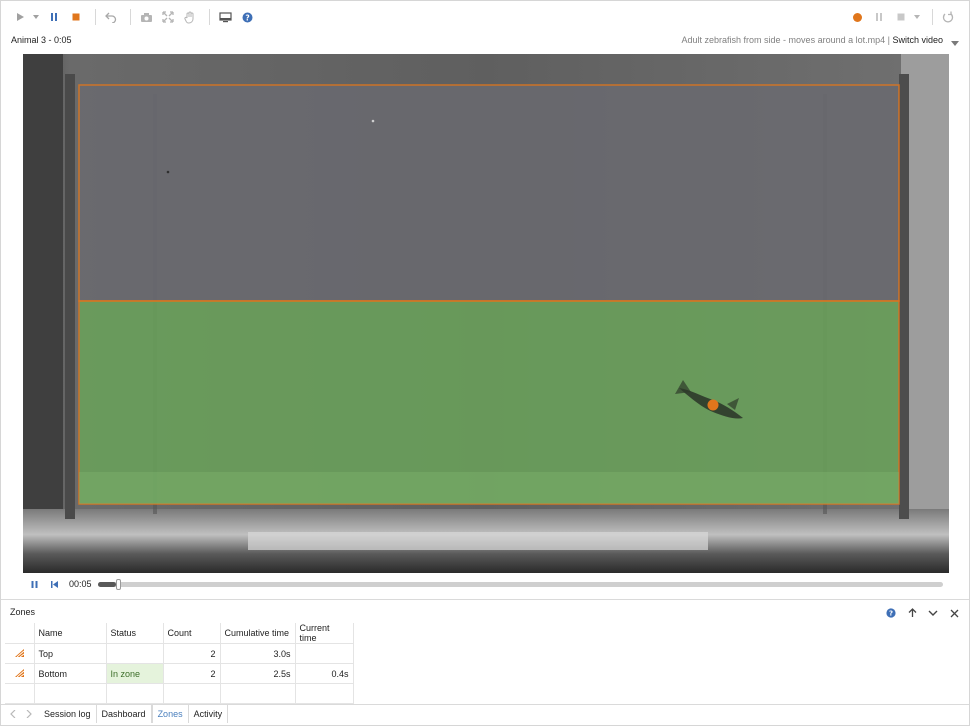  What do you see at coordinates (29, 714) in the screenshot?
I see `tabs-scroll-right-icon` at bounding box center [29, 714].